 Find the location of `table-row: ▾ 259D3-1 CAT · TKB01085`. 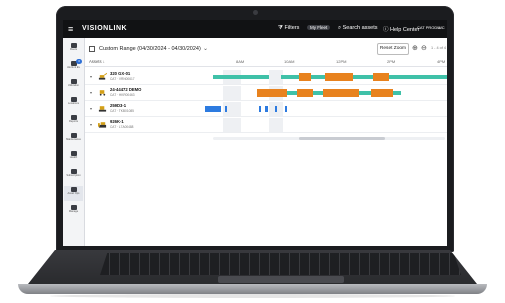

table-row: ▾ 259D3-1 CAT · TKB01085 is located at coordinates (266, 109).